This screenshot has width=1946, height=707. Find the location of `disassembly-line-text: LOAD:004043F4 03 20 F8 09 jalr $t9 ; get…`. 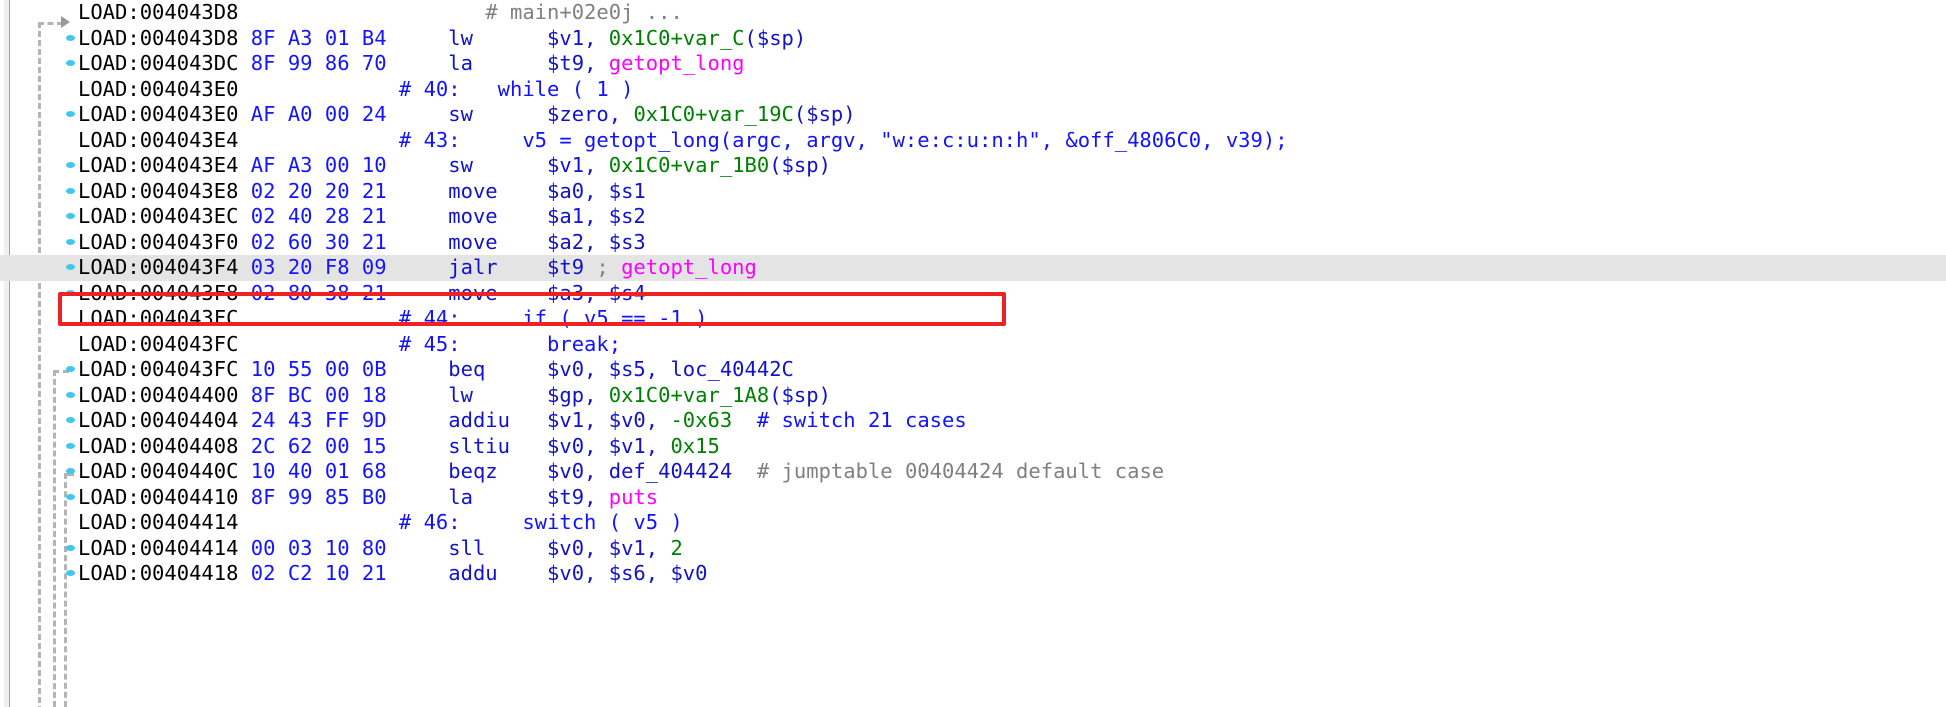

disassembly-line-text: LOAD:004043F4 03 20 F8 09 jalr $t9 ; get… is located at coordinates (417, 267).